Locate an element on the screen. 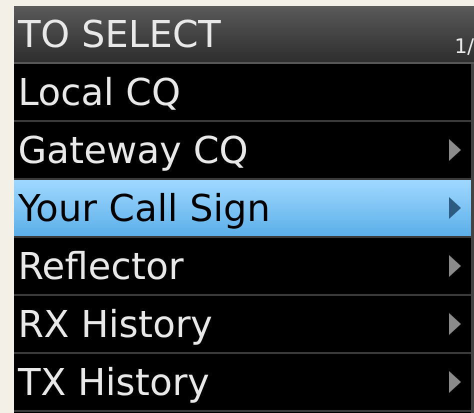 The image size is (474, 413). menu-title: TO SELECT is located at coordinates (118, 34).